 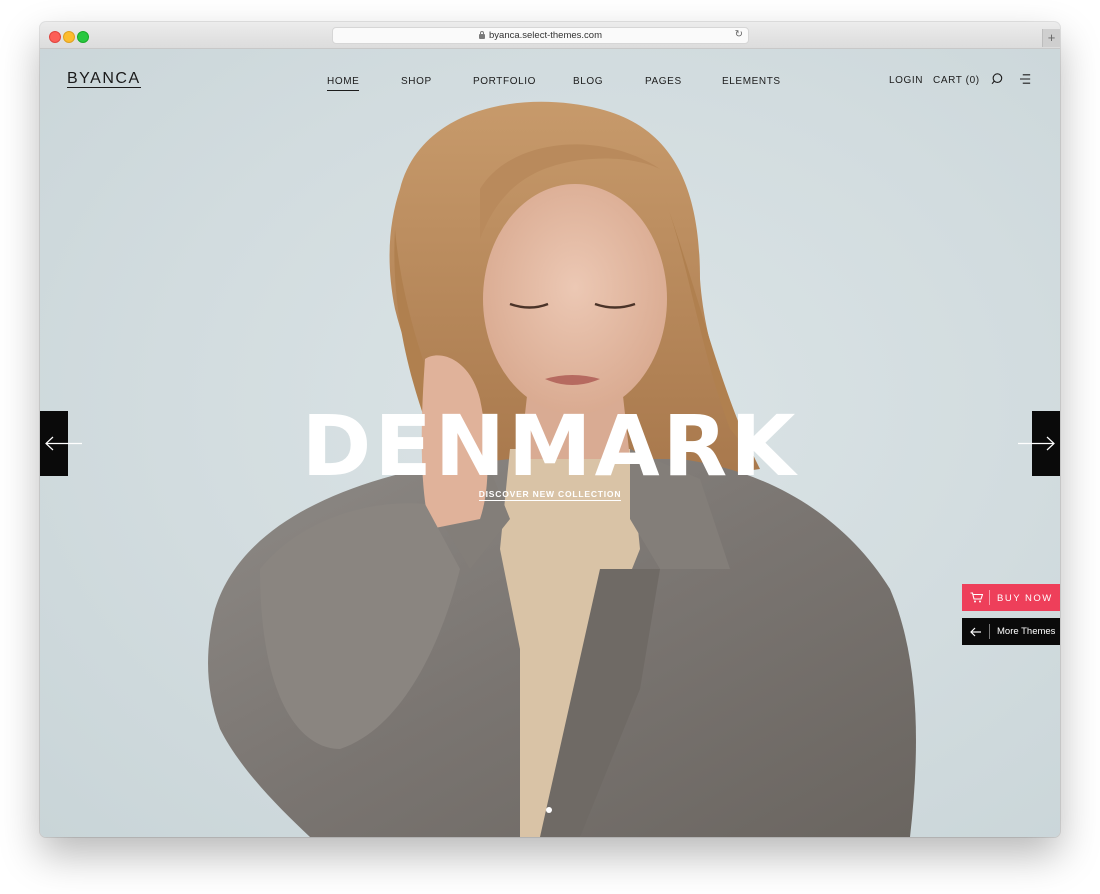 What do you see at coordinates (1026, 79) in the screenshot?
I see `menu-icon` at bounding box center [1026, 79].